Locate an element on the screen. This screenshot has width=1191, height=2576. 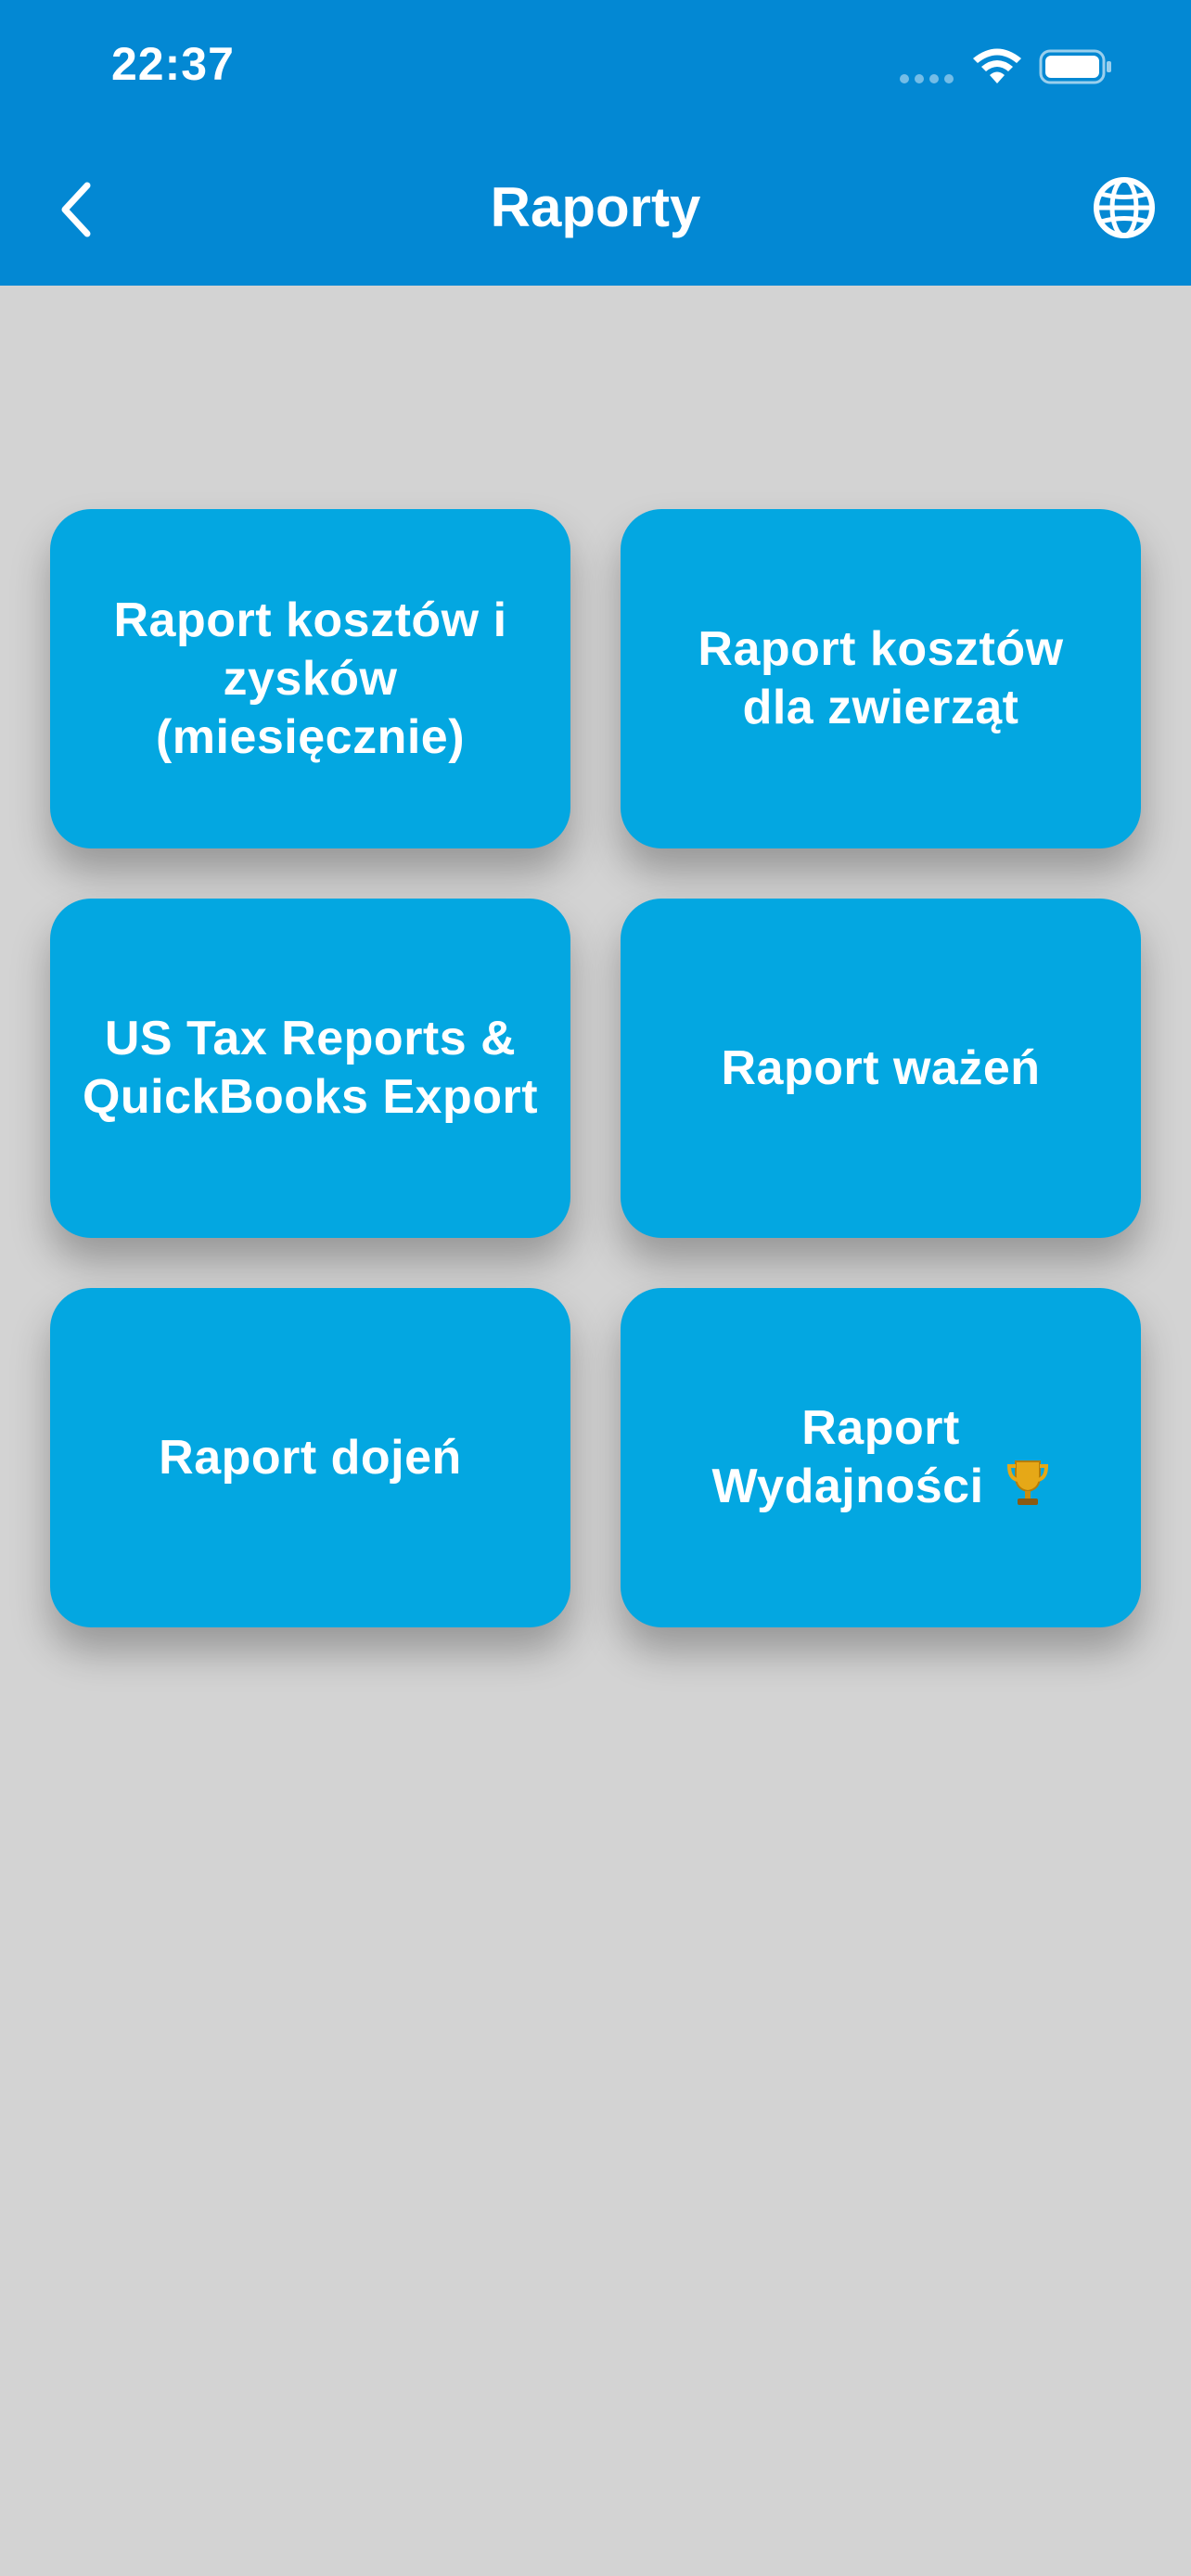
tile-label: Raport dojeń is located at coordinates (310, 1458).